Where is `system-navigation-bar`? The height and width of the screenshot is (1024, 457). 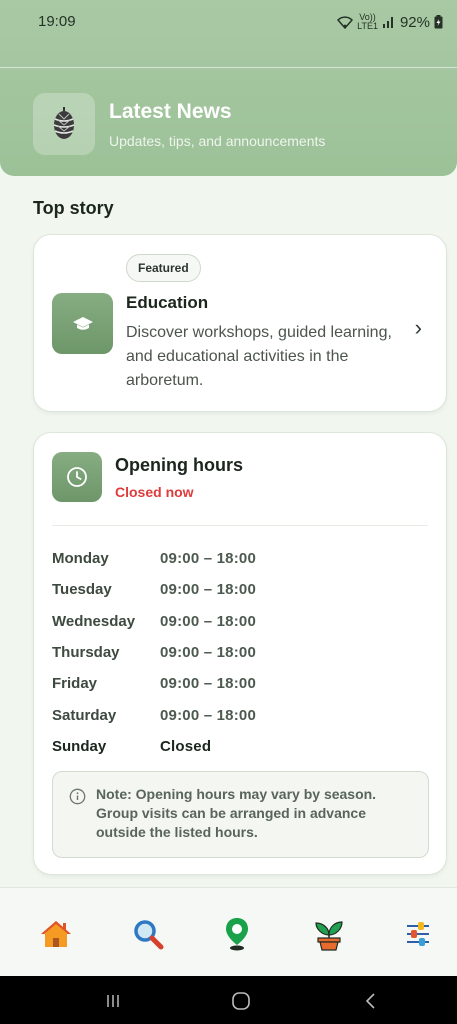
system-navigation-bar is located at coordinates (228, 1000).